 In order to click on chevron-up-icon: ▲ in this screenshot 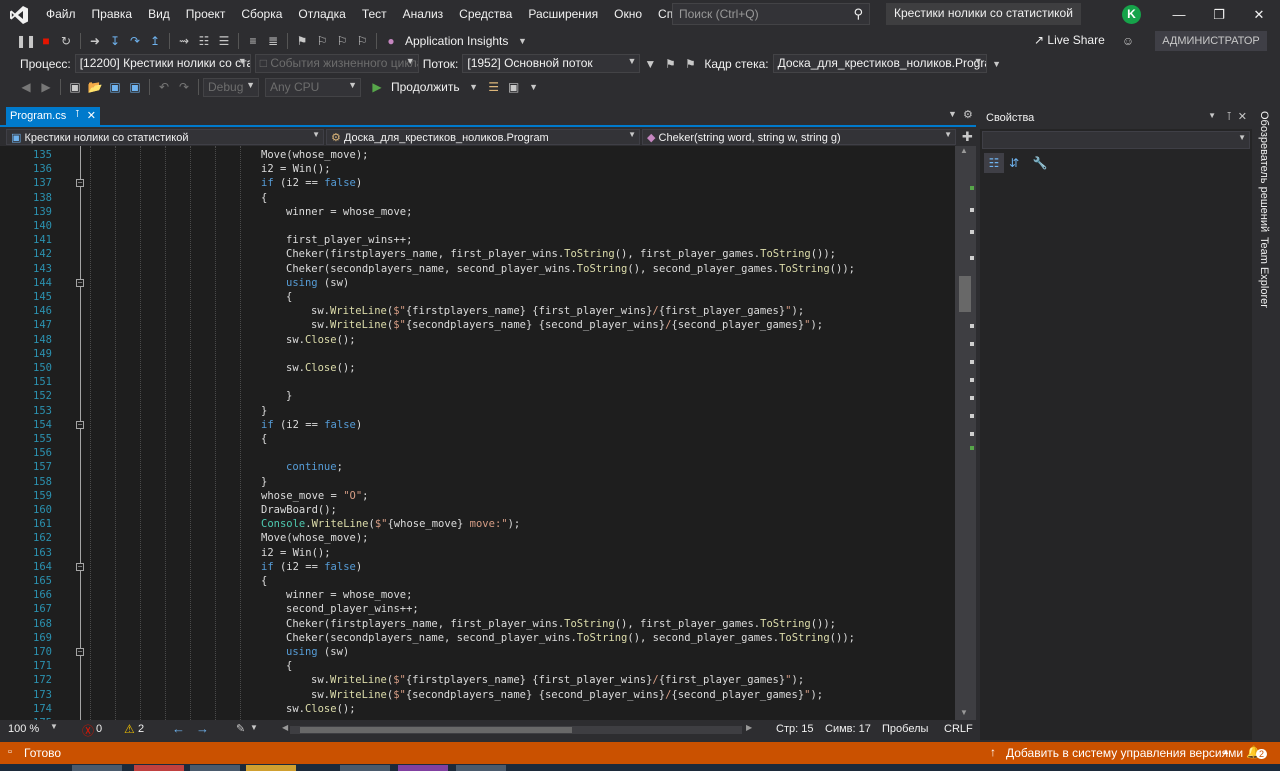, I will do `click(1226, 751)`.